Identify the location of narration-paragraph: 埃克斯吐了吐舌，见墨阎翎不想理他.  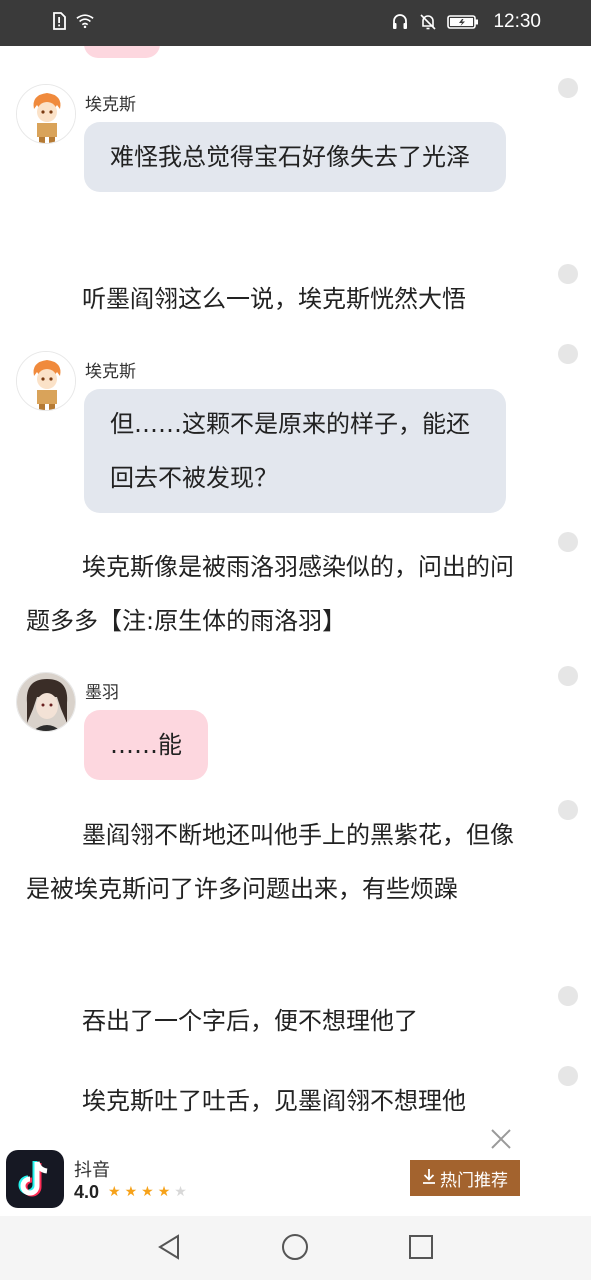
(274, 1101).